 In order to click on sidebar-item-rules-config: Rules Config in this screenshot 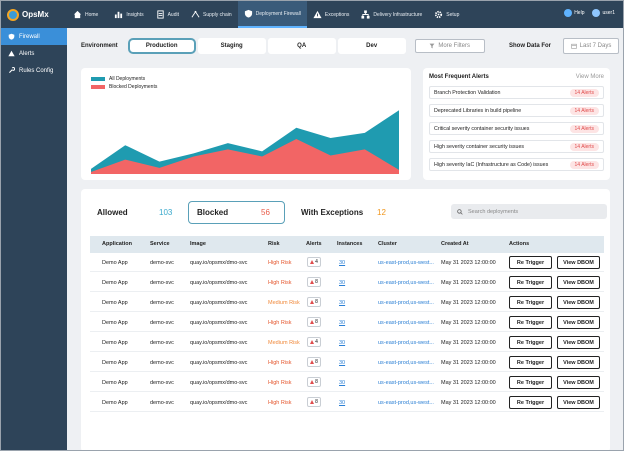, I will do `click(34, 70)`.